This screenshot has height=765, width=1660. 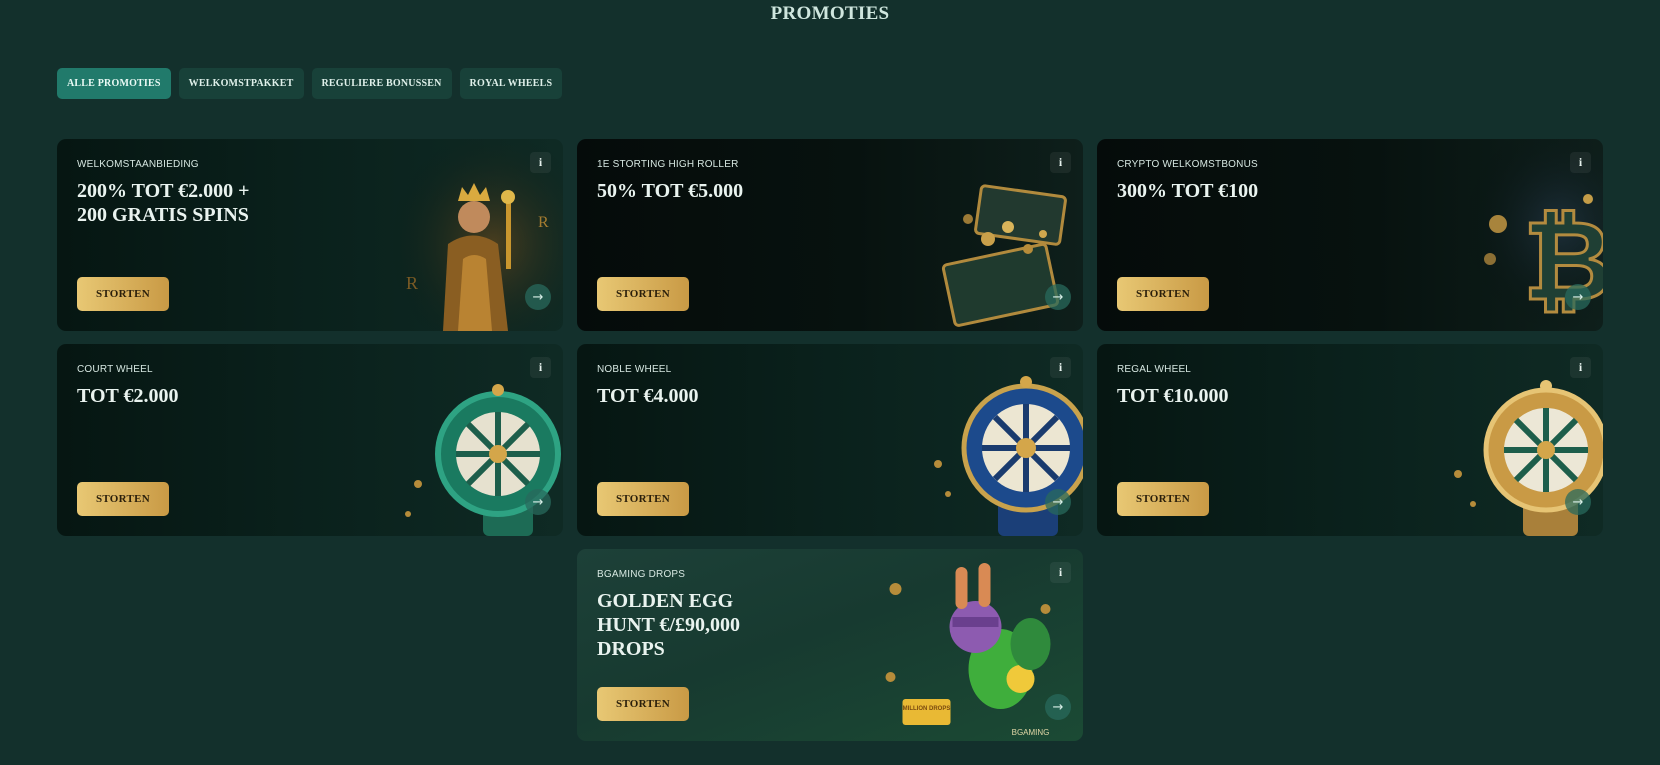 What do you see at coordinates (241, 83) in the screenshot?
I see `tab-welcome-package: WELKOMSTPAKKET` at bounding box center [241, 83].